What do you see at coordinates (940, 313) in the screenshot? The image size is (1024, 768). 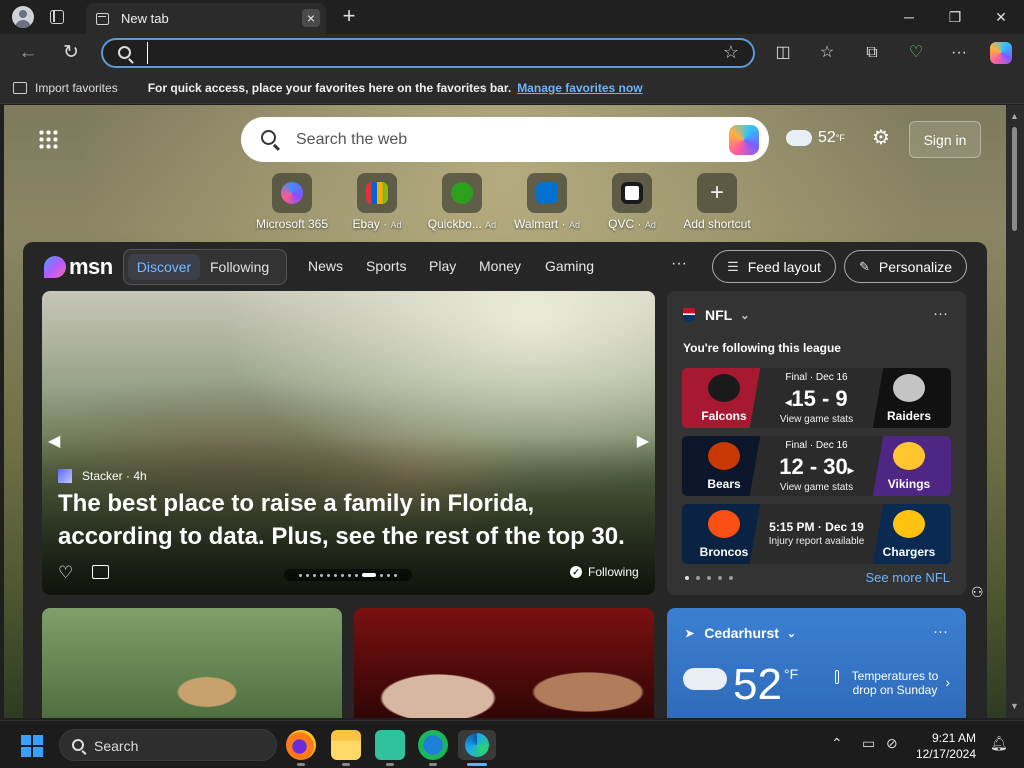 I see `nfl-more-icon: ···` at bounding box center [940, 313].